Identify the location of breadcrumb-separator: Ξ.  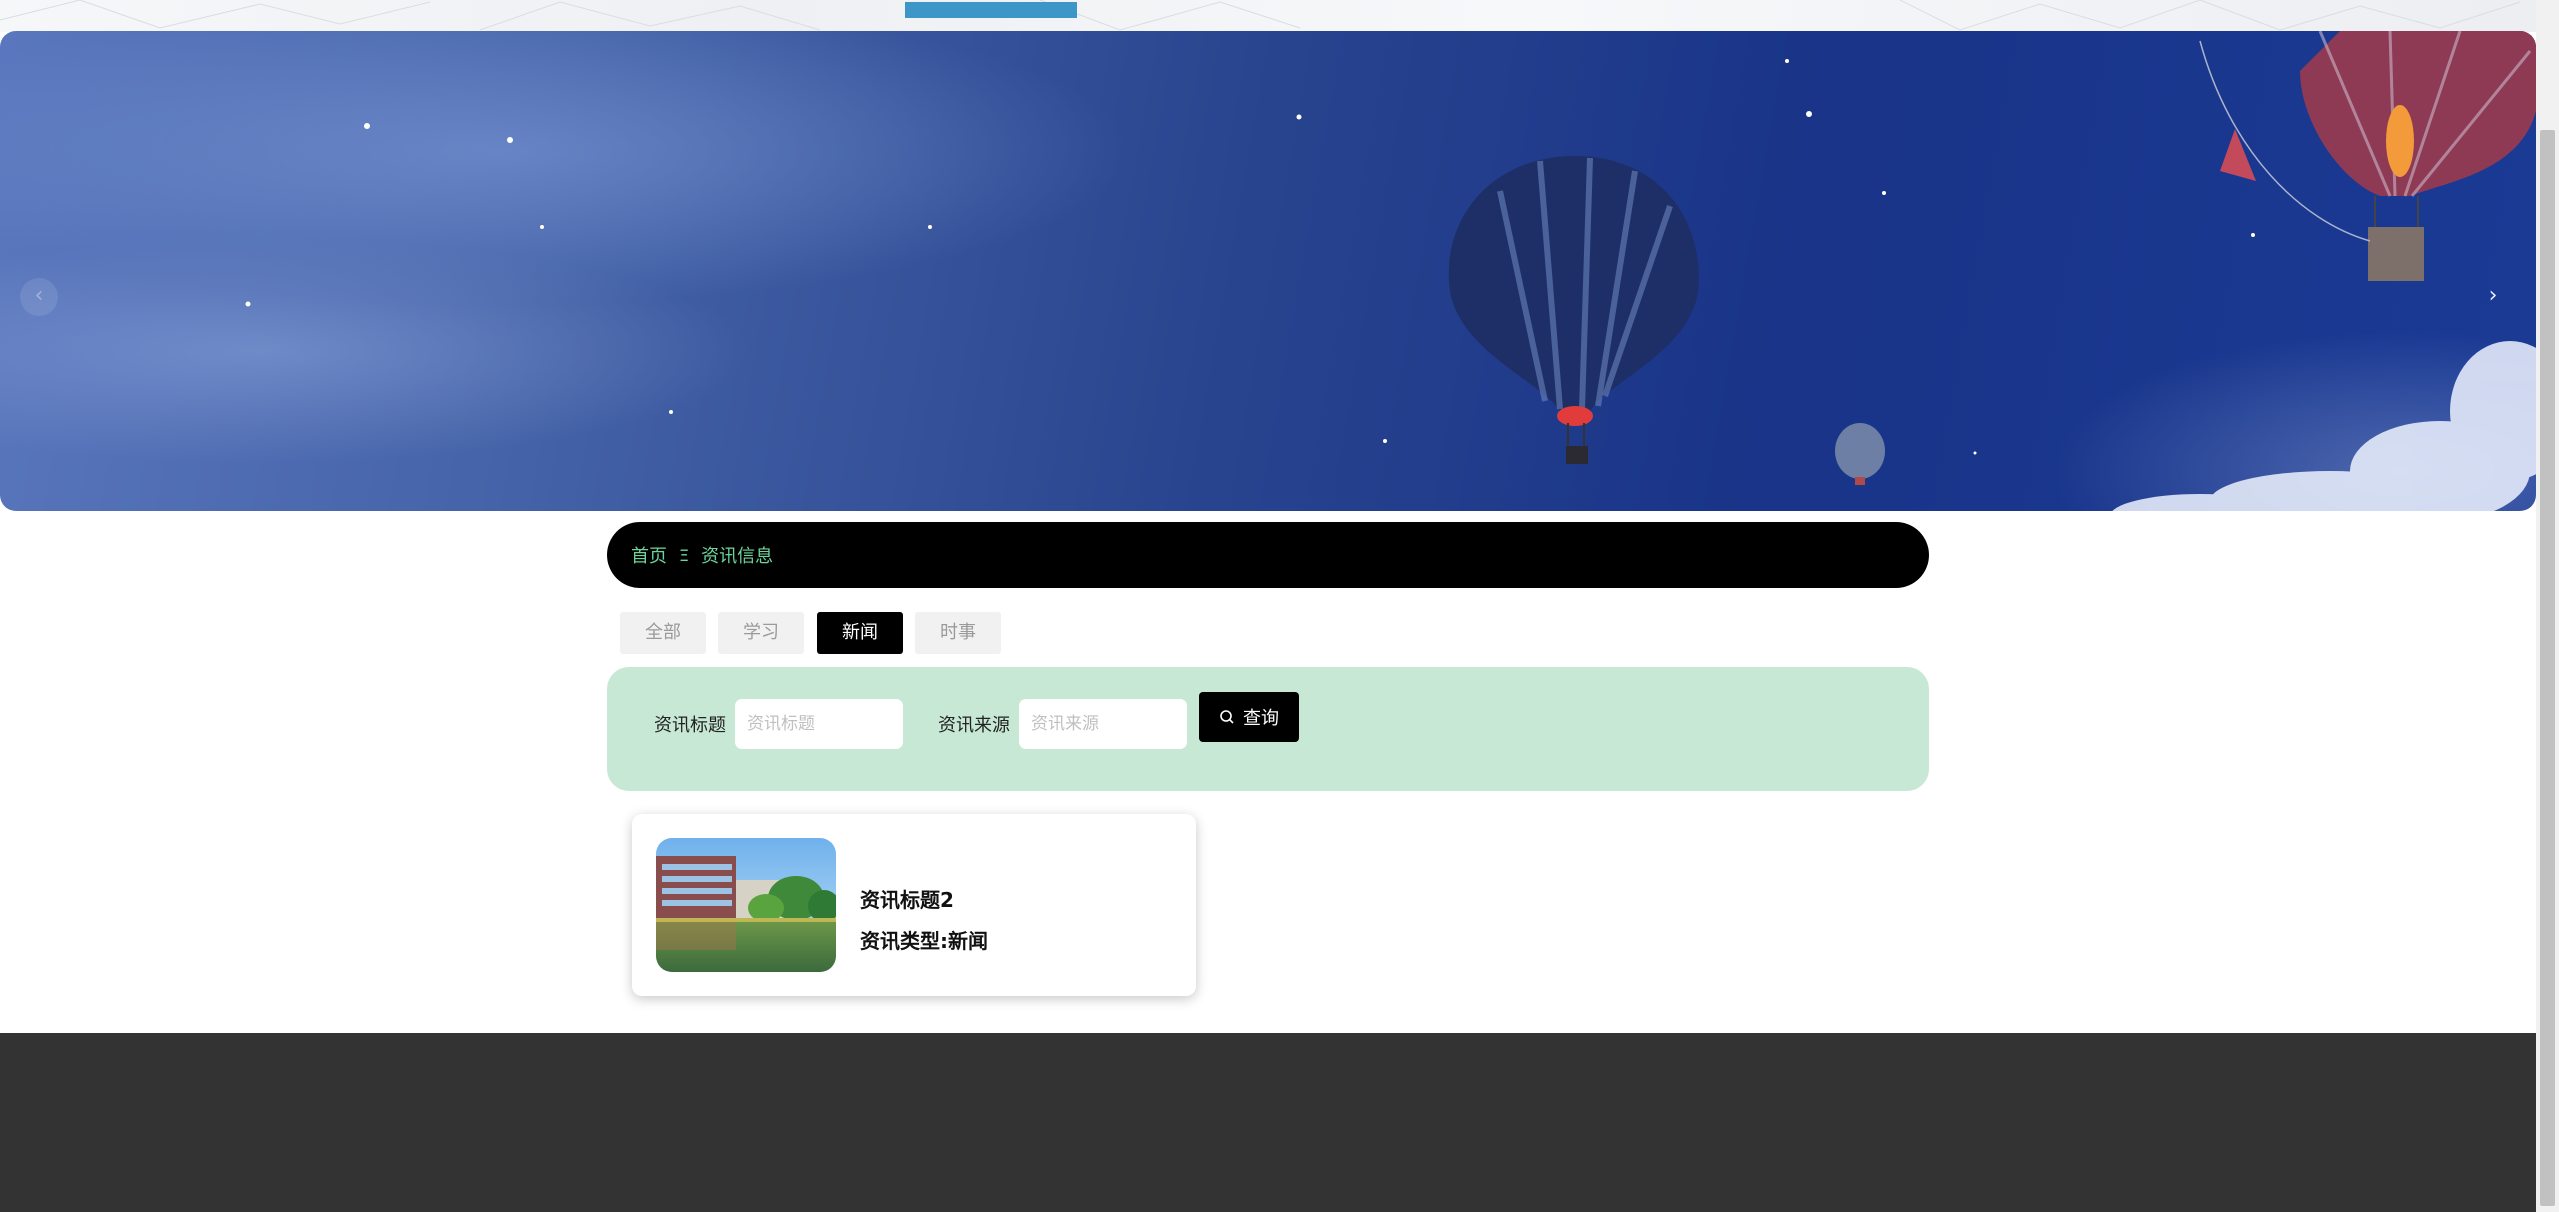
(684, 555).